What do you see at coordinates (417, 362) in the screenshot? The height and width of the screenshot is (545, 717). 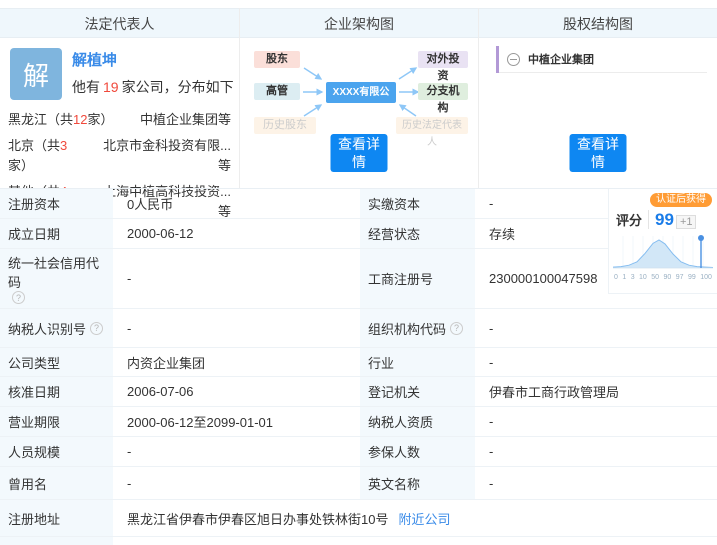 I see `field-label: 行业` at bounding box center [417, 362].